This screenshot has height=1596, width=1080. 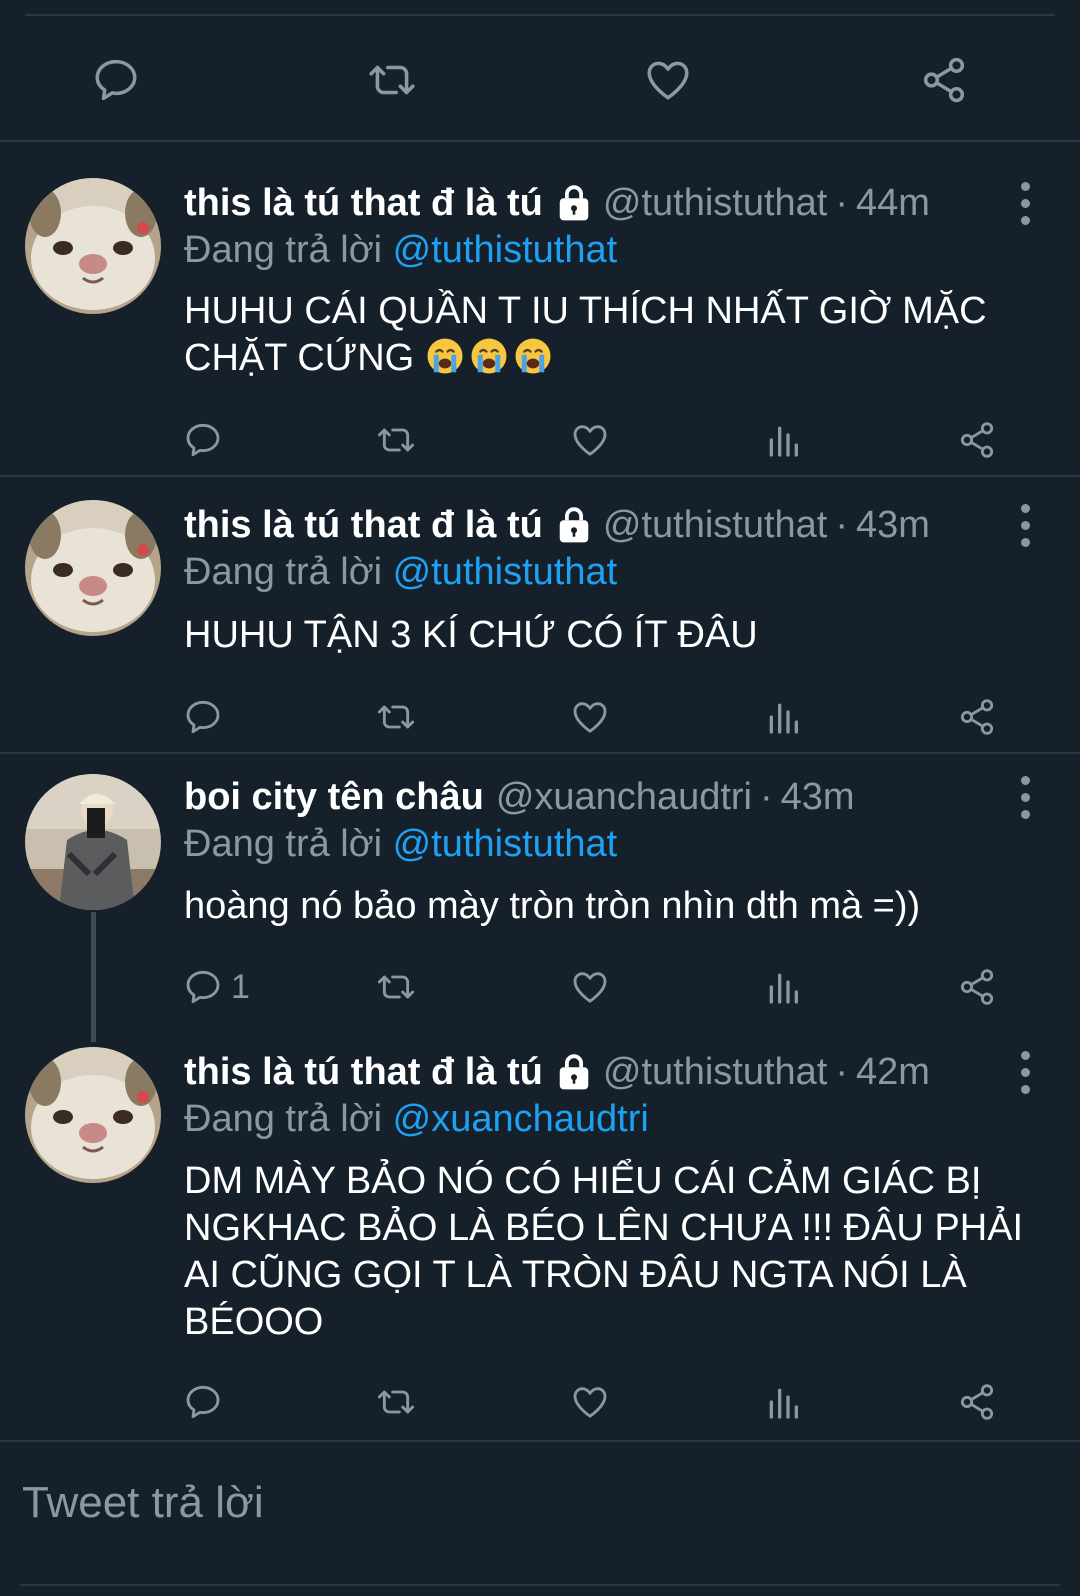 I want to click on top-divider, so click(x=540, y=15).